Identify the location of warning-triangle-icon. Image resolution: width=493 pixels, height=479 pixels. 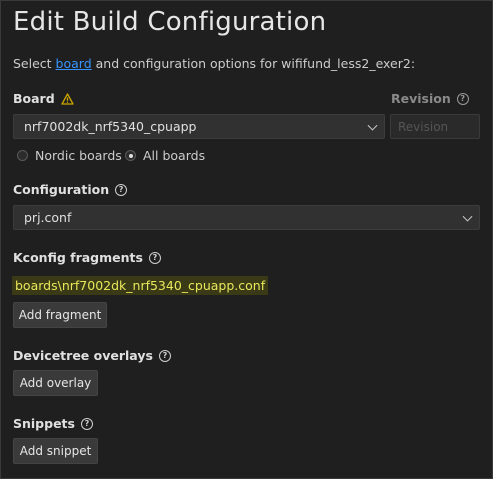
(67, 98).